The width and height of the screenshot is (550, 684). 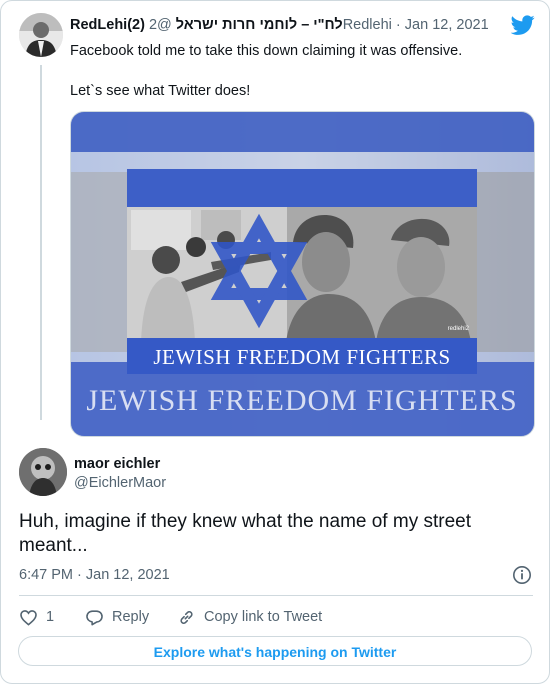 I want to click on heart-icon, so click(x=28, y=617).